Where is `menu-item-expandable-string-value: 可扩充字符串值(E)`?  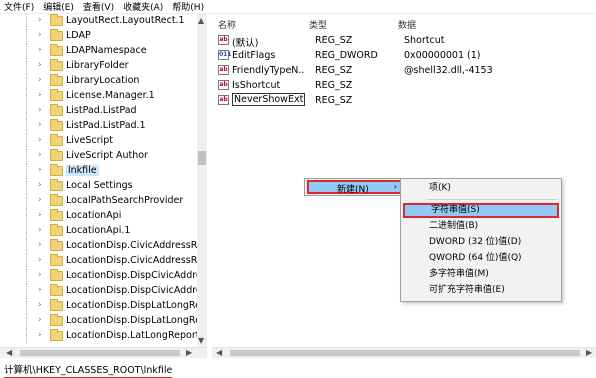 menu-item-expandable-string-value: 可扩充字符串值(E) is located at coordinates (481, 290).